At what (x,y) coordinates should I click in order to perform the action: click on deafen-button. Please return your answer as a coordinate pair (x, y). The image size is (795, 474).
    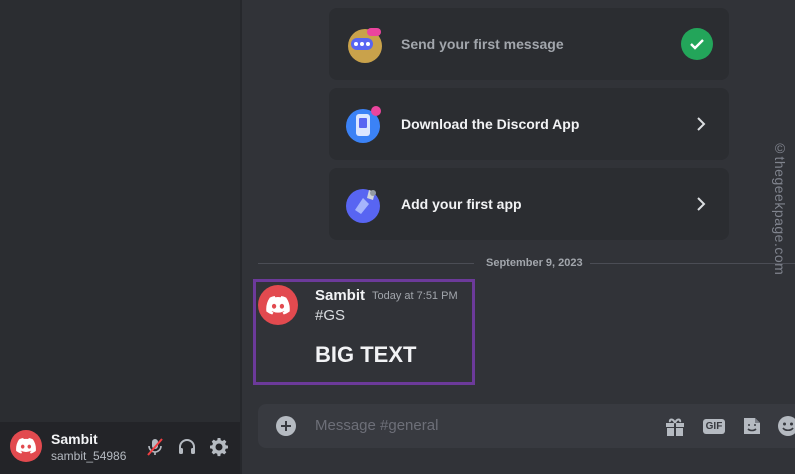
    Looking at the image, I should click on (187, 447).